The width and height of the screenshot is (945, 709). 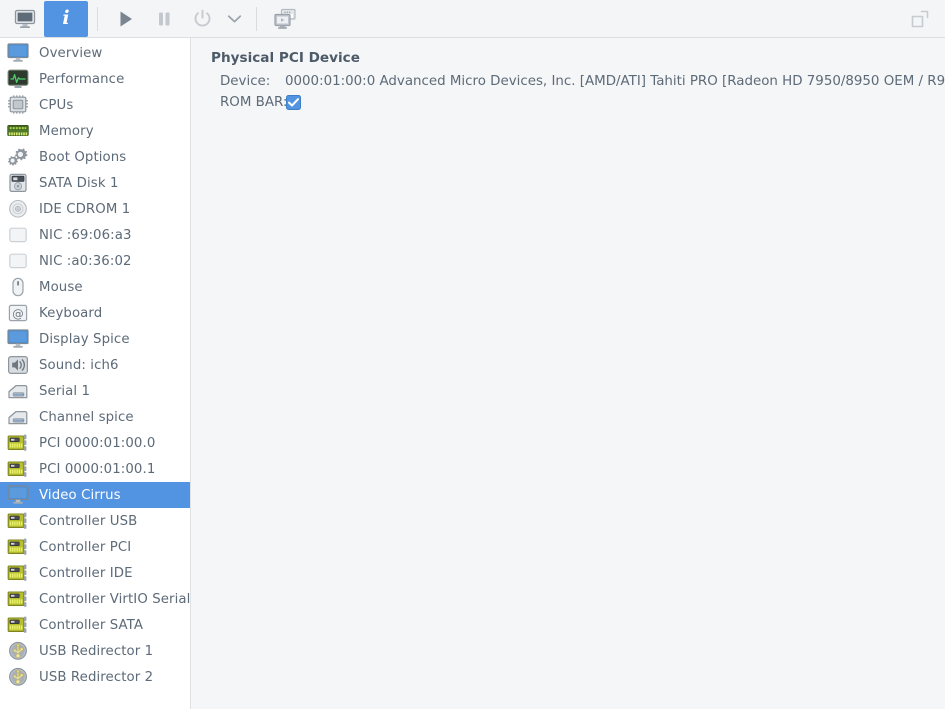 I want to click on hardware-item-overview: Overview, so click(x=95, y=53).